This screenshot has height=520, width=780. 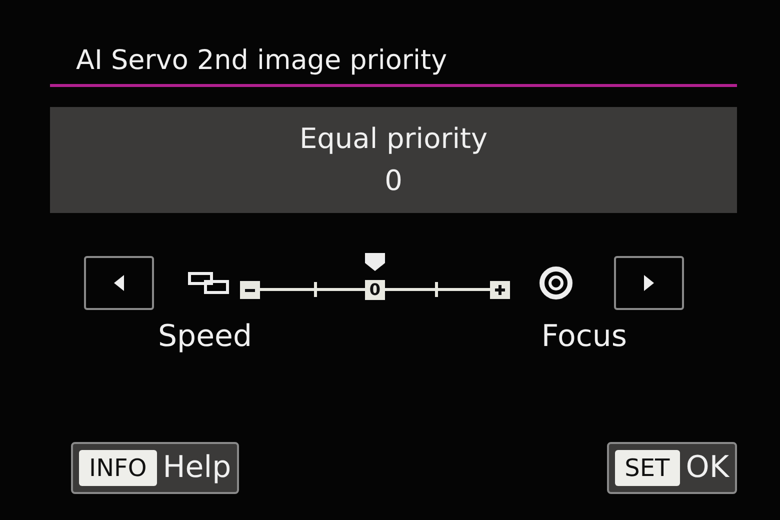 I want to click on minus-icon, so click(x=250, y=290).